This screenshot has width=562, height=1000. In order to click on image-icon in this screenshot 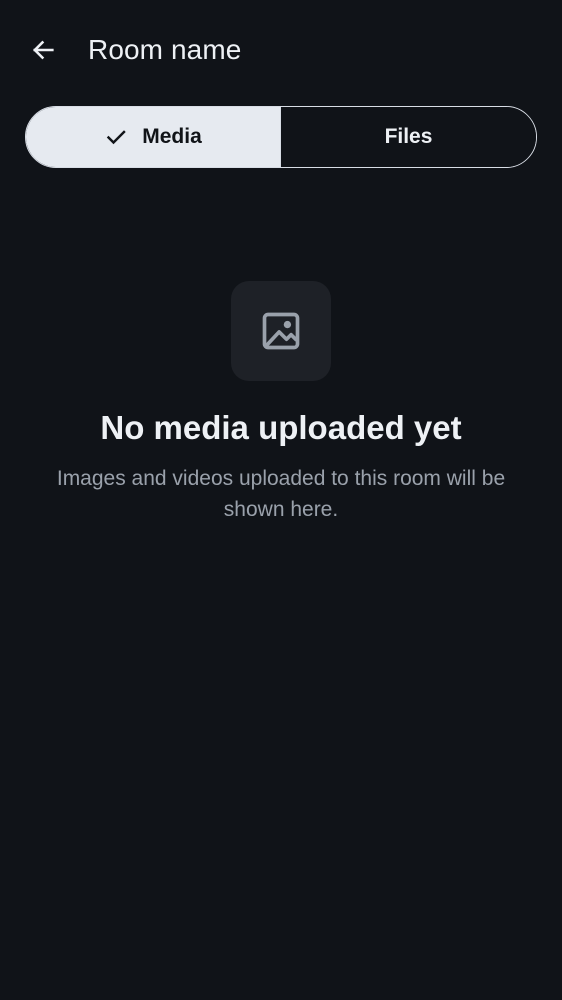, I will do `click(281, 331)`.